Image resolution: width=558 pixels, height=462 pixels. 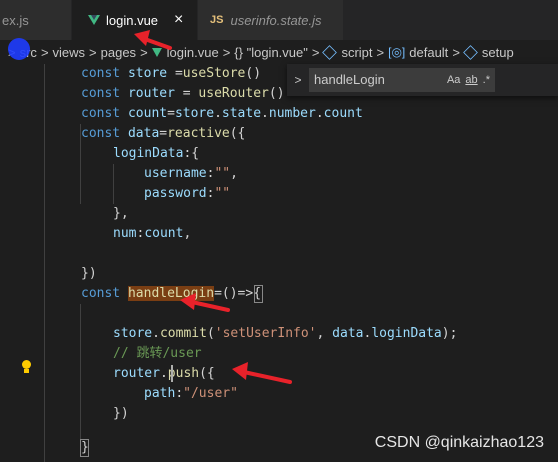 I want to click on breadcrumb-item-setup: setup, so click(x=488, y=52).